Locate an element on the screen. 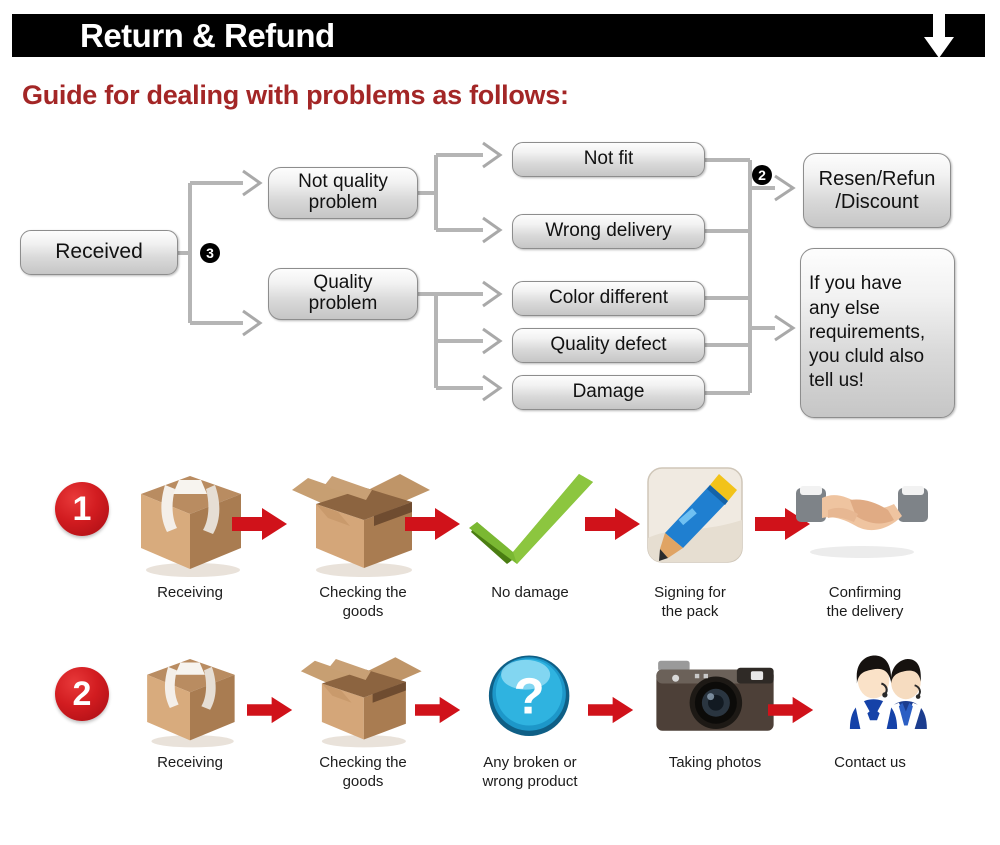 The image size is (1000, 845). node-wrong-delivery-label: Wrong delivery is located at coordinates (608, 231).